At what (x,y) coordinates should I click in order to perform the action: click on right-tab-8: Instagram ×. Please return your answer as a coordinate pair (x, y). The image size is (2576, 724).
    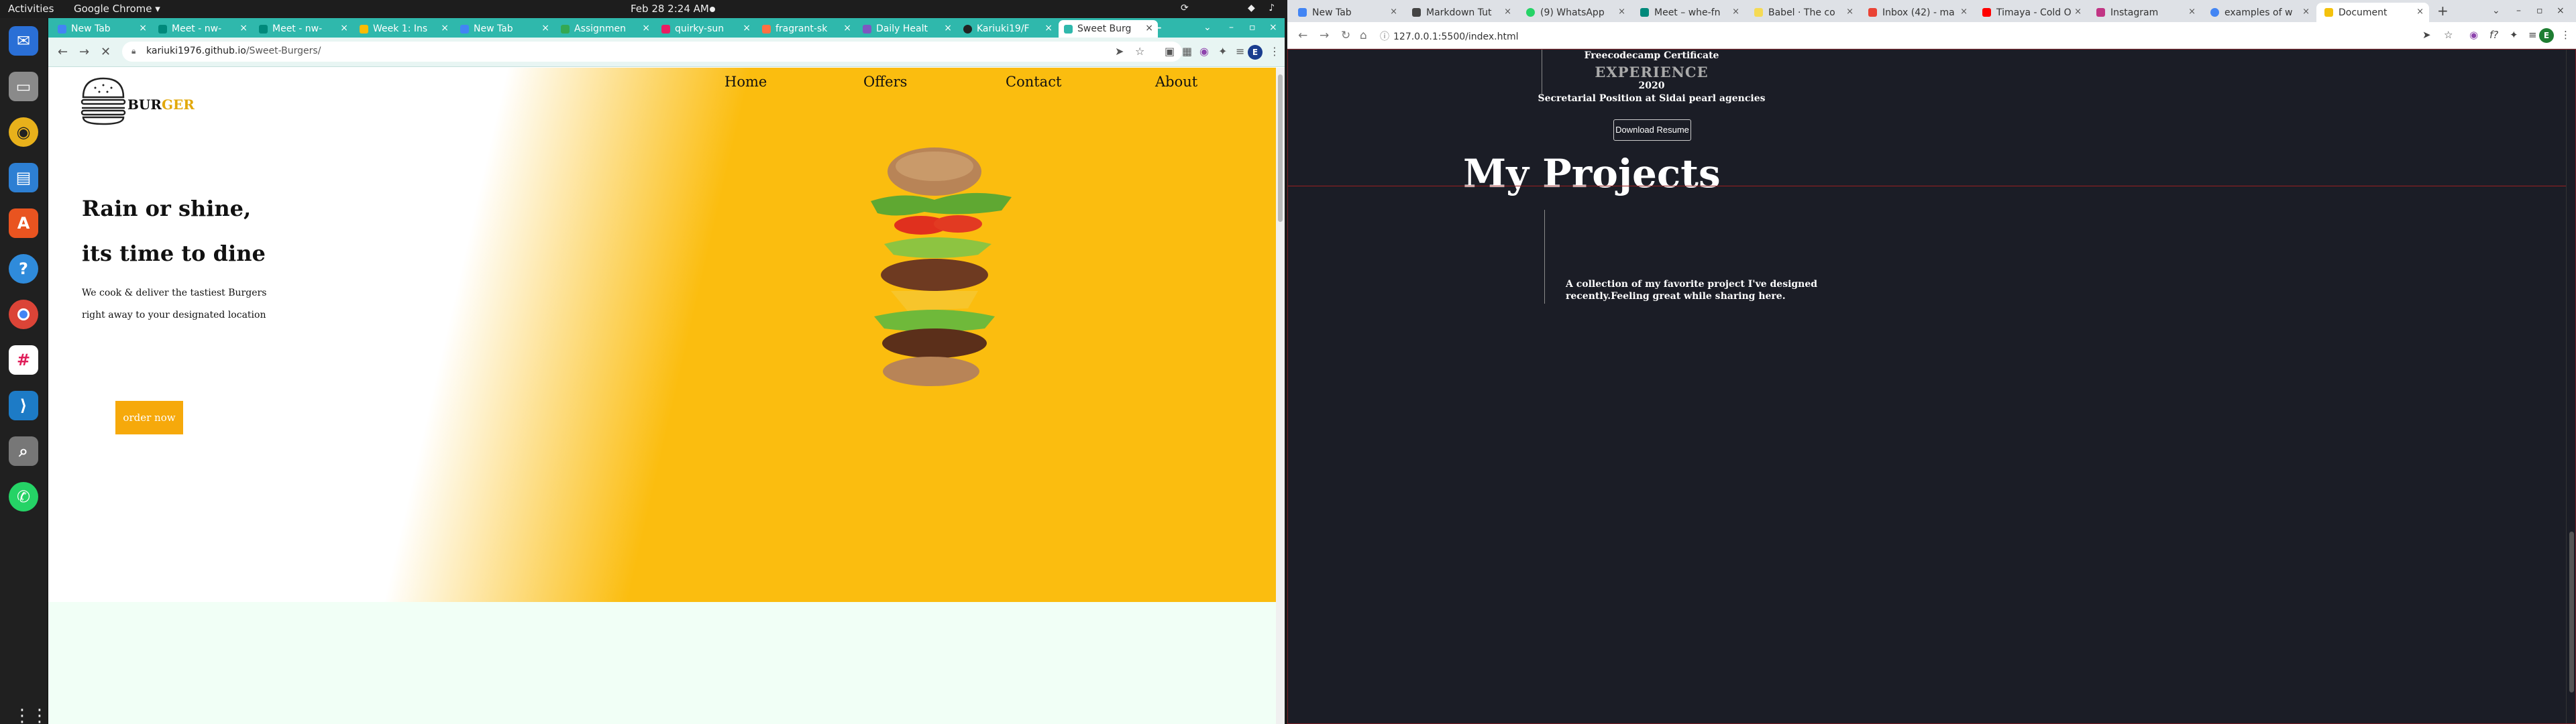
    Looking at the image, I should click on (2144, 13).